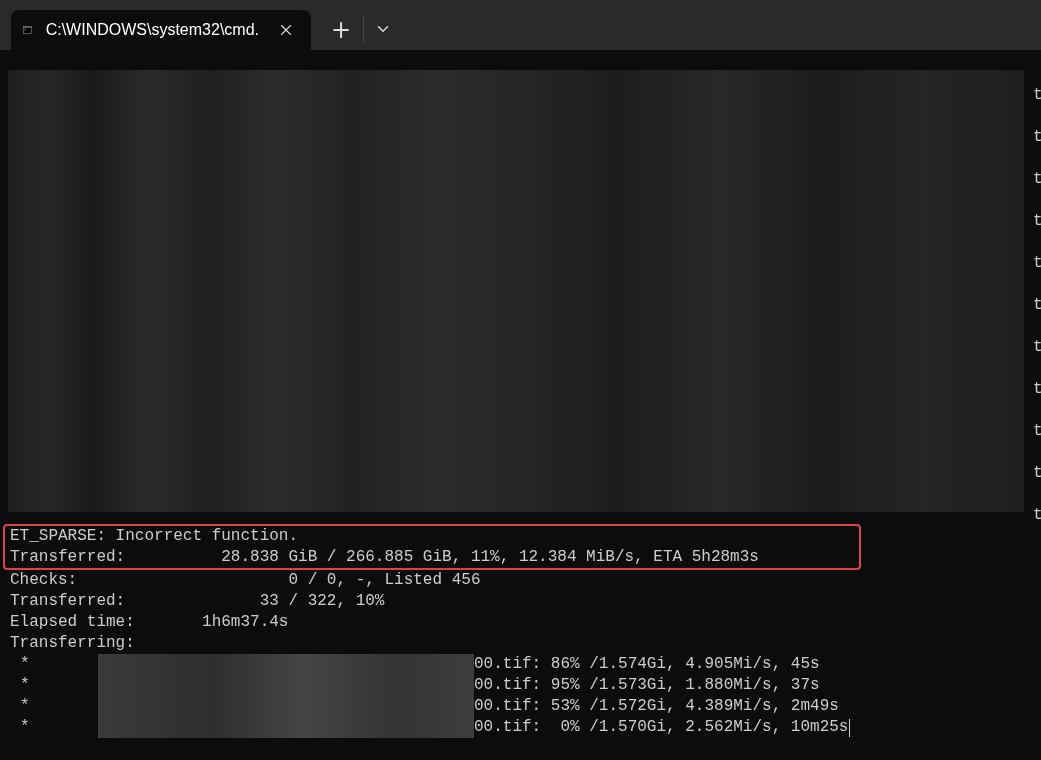  I want to click on terminal-line: Checks: 0 / 0, -, Listed 456, so click(245, 580).